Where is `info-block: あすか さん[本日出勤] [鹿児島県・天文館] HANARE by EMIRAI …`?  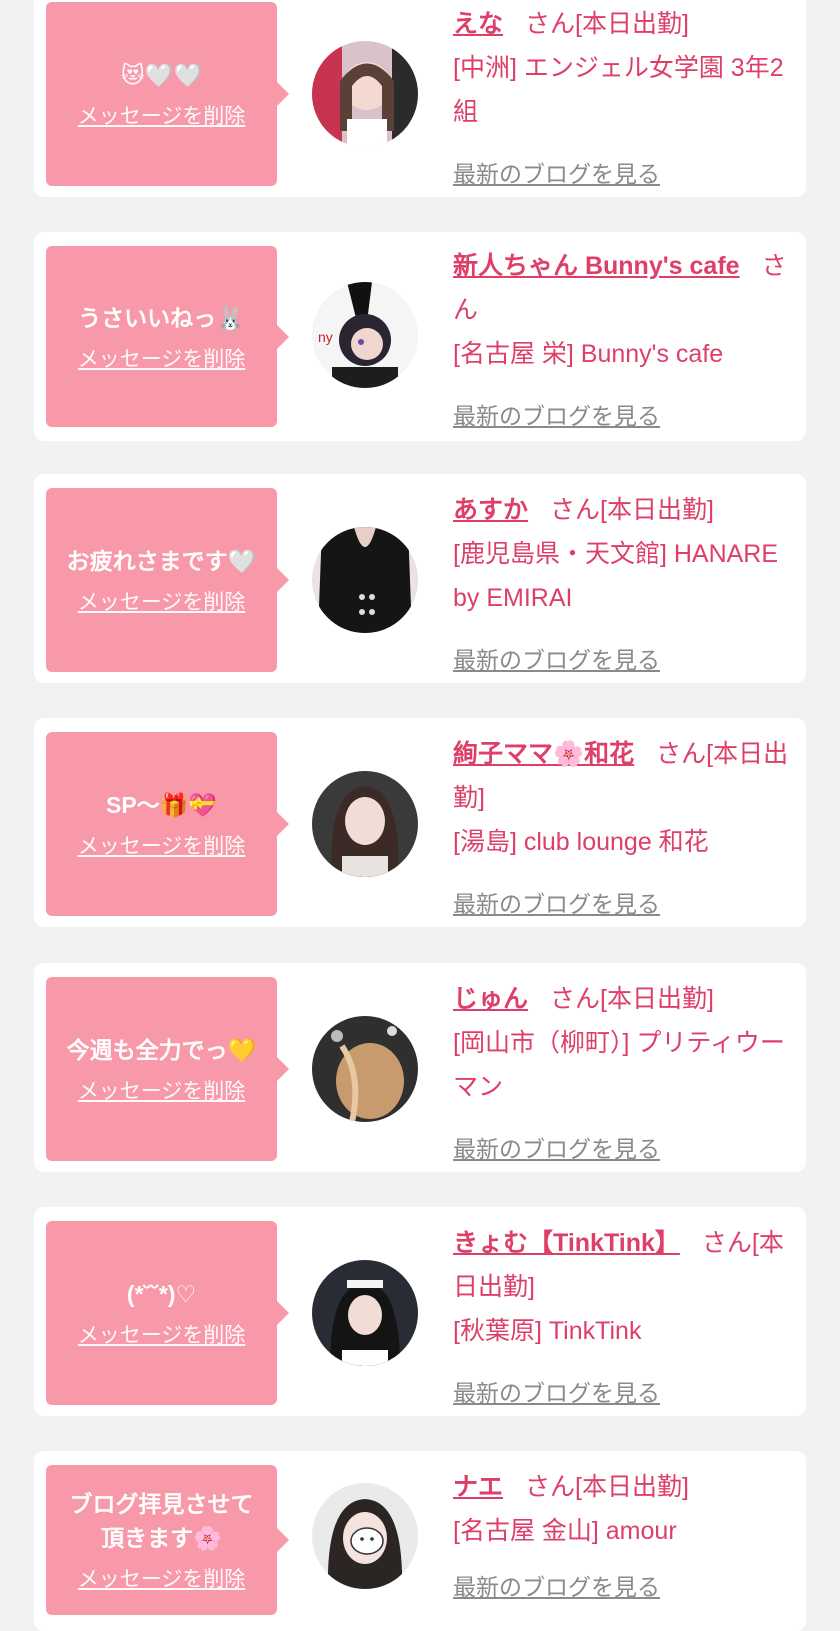
info-block: あすか さん[本日出勤] [鹿児島県・天文館] HANARE by EMIRAI … is located at coordinates (623, 580).